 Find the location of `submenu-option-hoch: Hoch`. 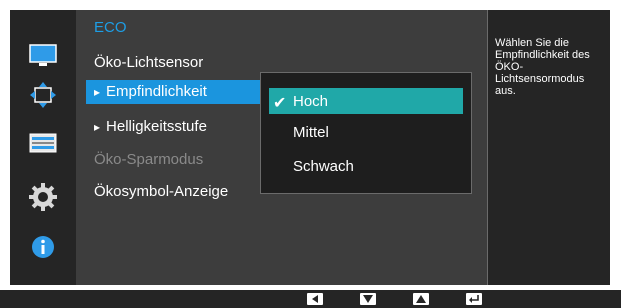

submenu-option-hoch: Hoch is located at coordinates (310, 101).